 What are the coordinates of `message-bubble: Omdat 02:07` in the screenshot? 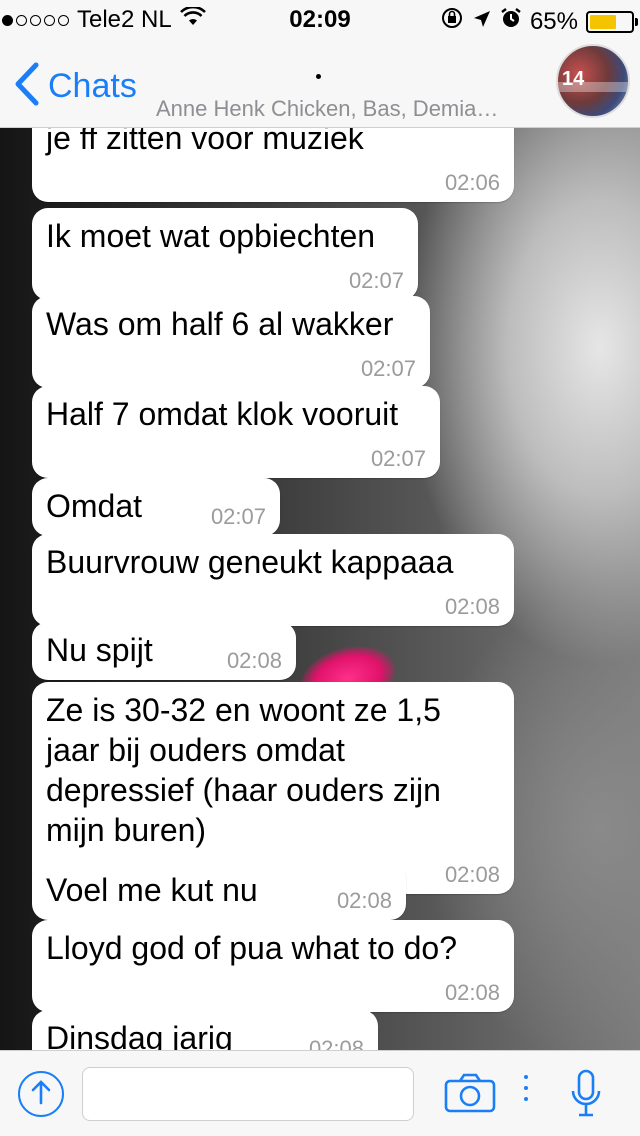 It's located at (156, 507).